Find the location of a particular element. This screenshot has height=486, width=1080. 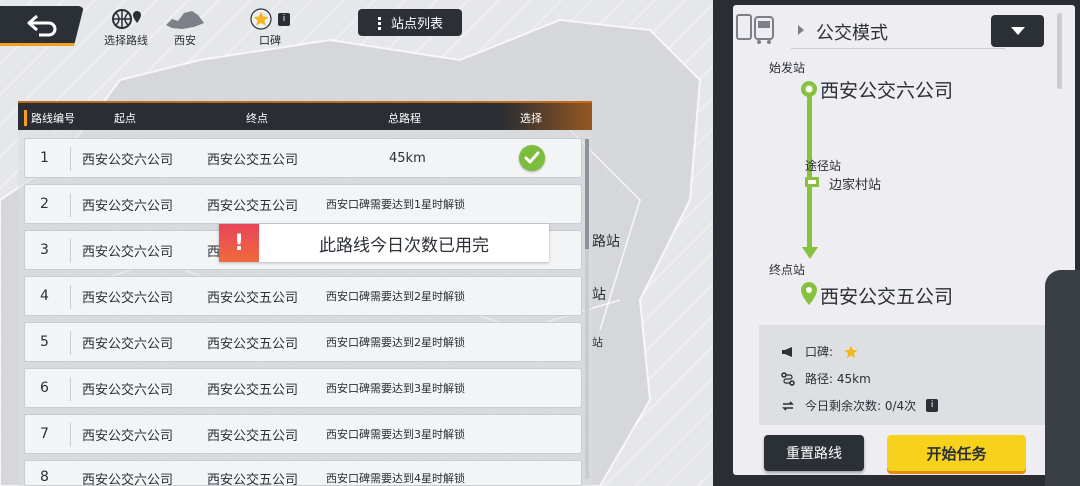

mode-dropdown-button is located at coordinates (1017, 31).